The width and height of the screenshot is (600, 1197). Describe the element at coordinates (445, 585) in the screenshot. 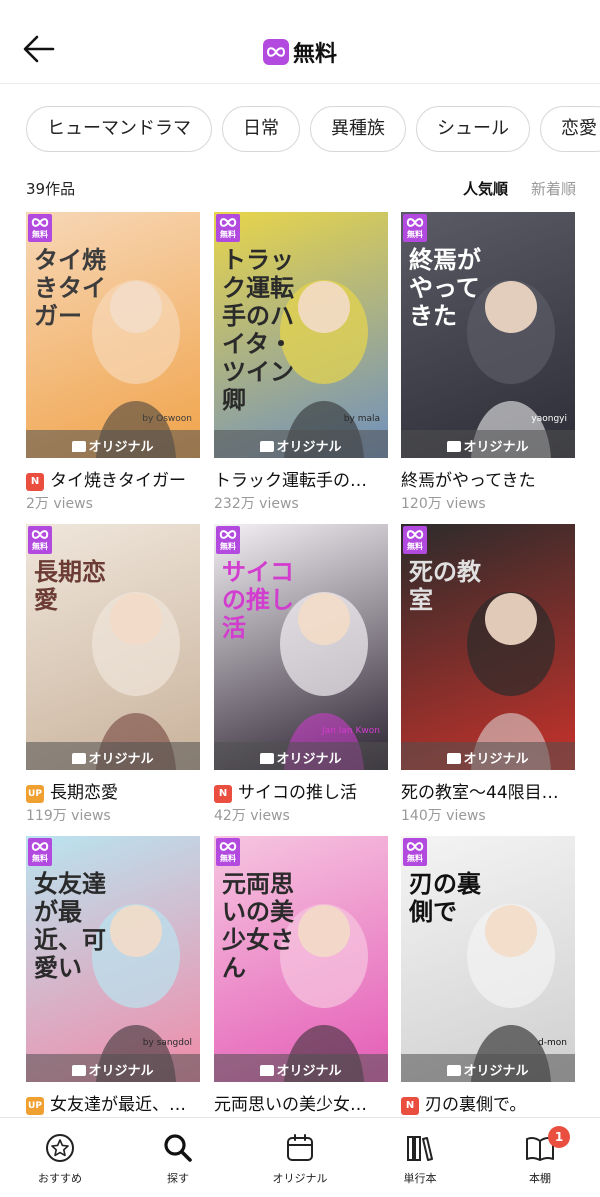

I see `cover-title-lettering: 死の教室` at that location.